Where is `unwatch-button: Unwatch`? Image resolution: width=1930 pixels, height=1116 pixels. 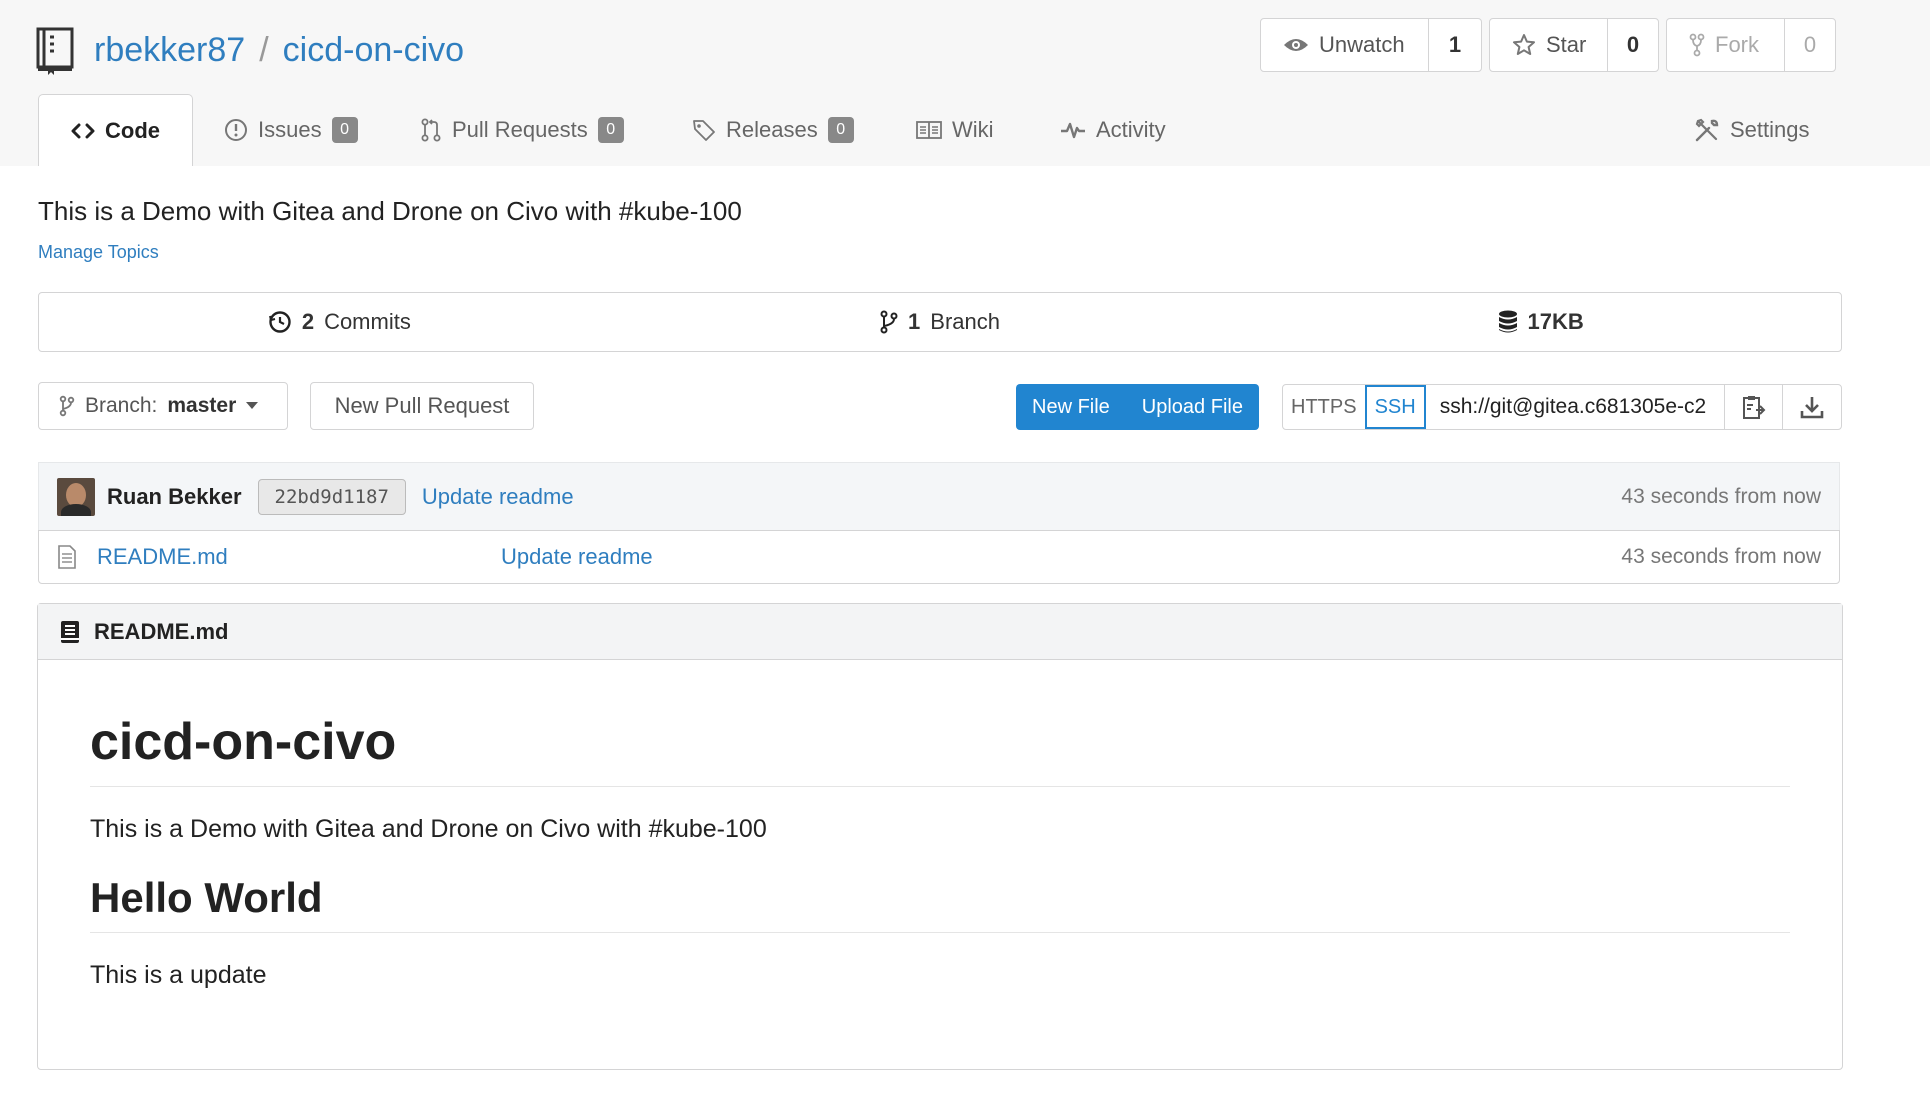 unwatch-button: Unwatch is located at coordinates (1345, 45).